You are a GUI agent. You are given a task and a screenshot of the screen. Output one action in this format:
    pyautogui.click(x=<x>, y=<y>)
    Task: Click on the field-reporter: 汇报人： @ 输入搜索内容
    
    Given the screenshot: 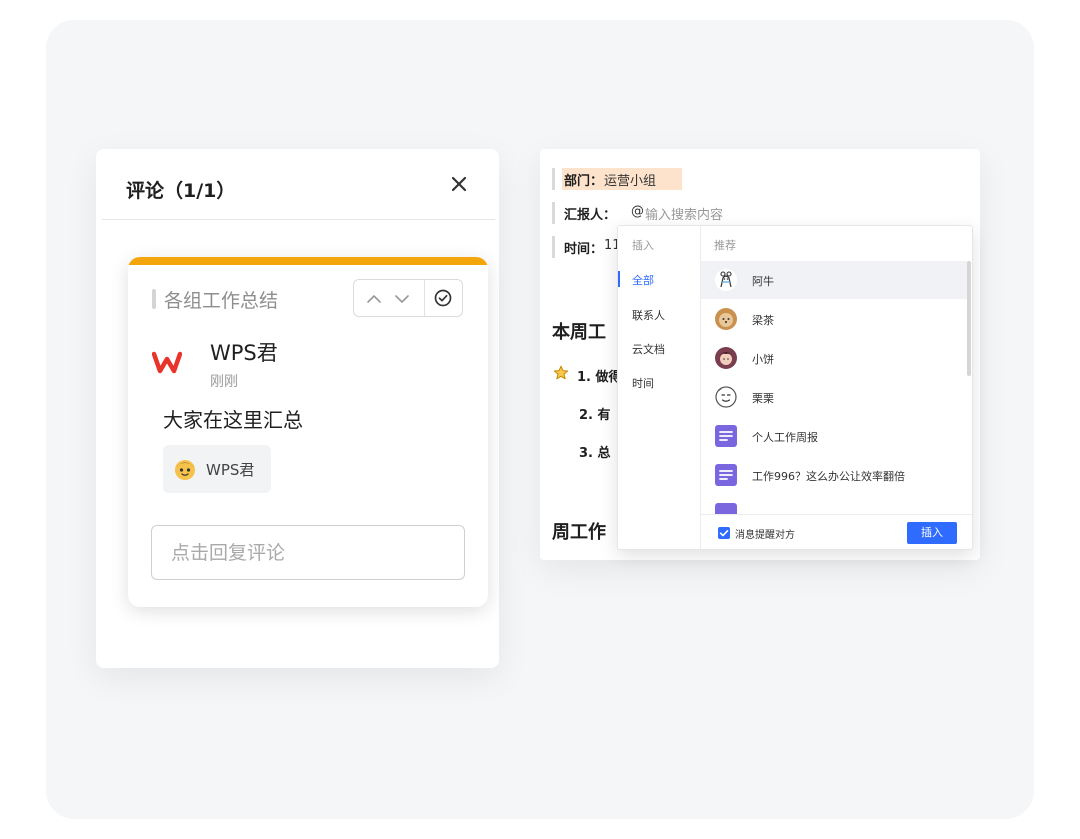 What is the action you would take?
    pyautogui.click(x=652, y=213)
    